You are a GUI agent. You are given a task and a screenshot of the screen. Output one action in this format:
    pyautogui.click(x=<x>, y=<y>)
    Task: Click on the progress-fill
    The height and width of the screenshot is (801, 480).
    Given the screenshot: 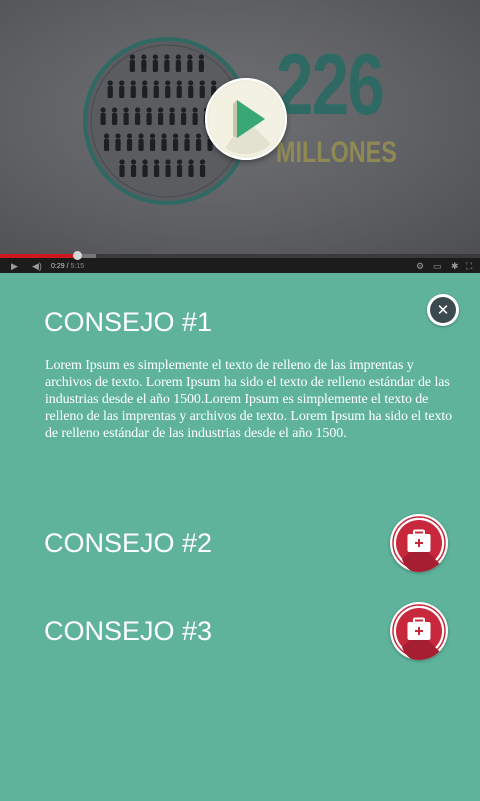 What is the action you would take?
    pyautogui.click(x=38, y=256)
    